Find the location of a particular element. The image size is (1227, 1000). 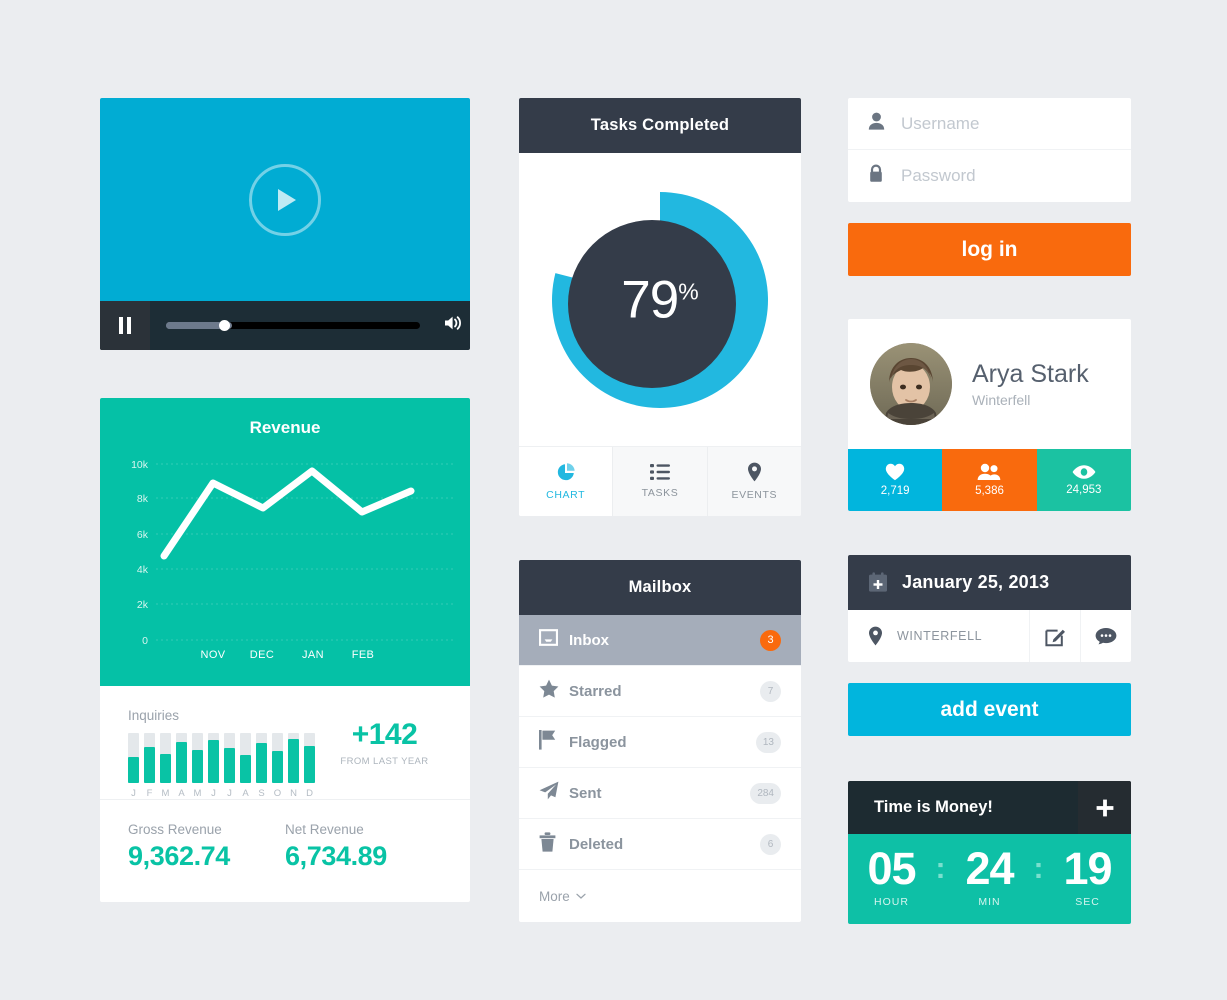

username-input is located at coordinates (1011, 123).